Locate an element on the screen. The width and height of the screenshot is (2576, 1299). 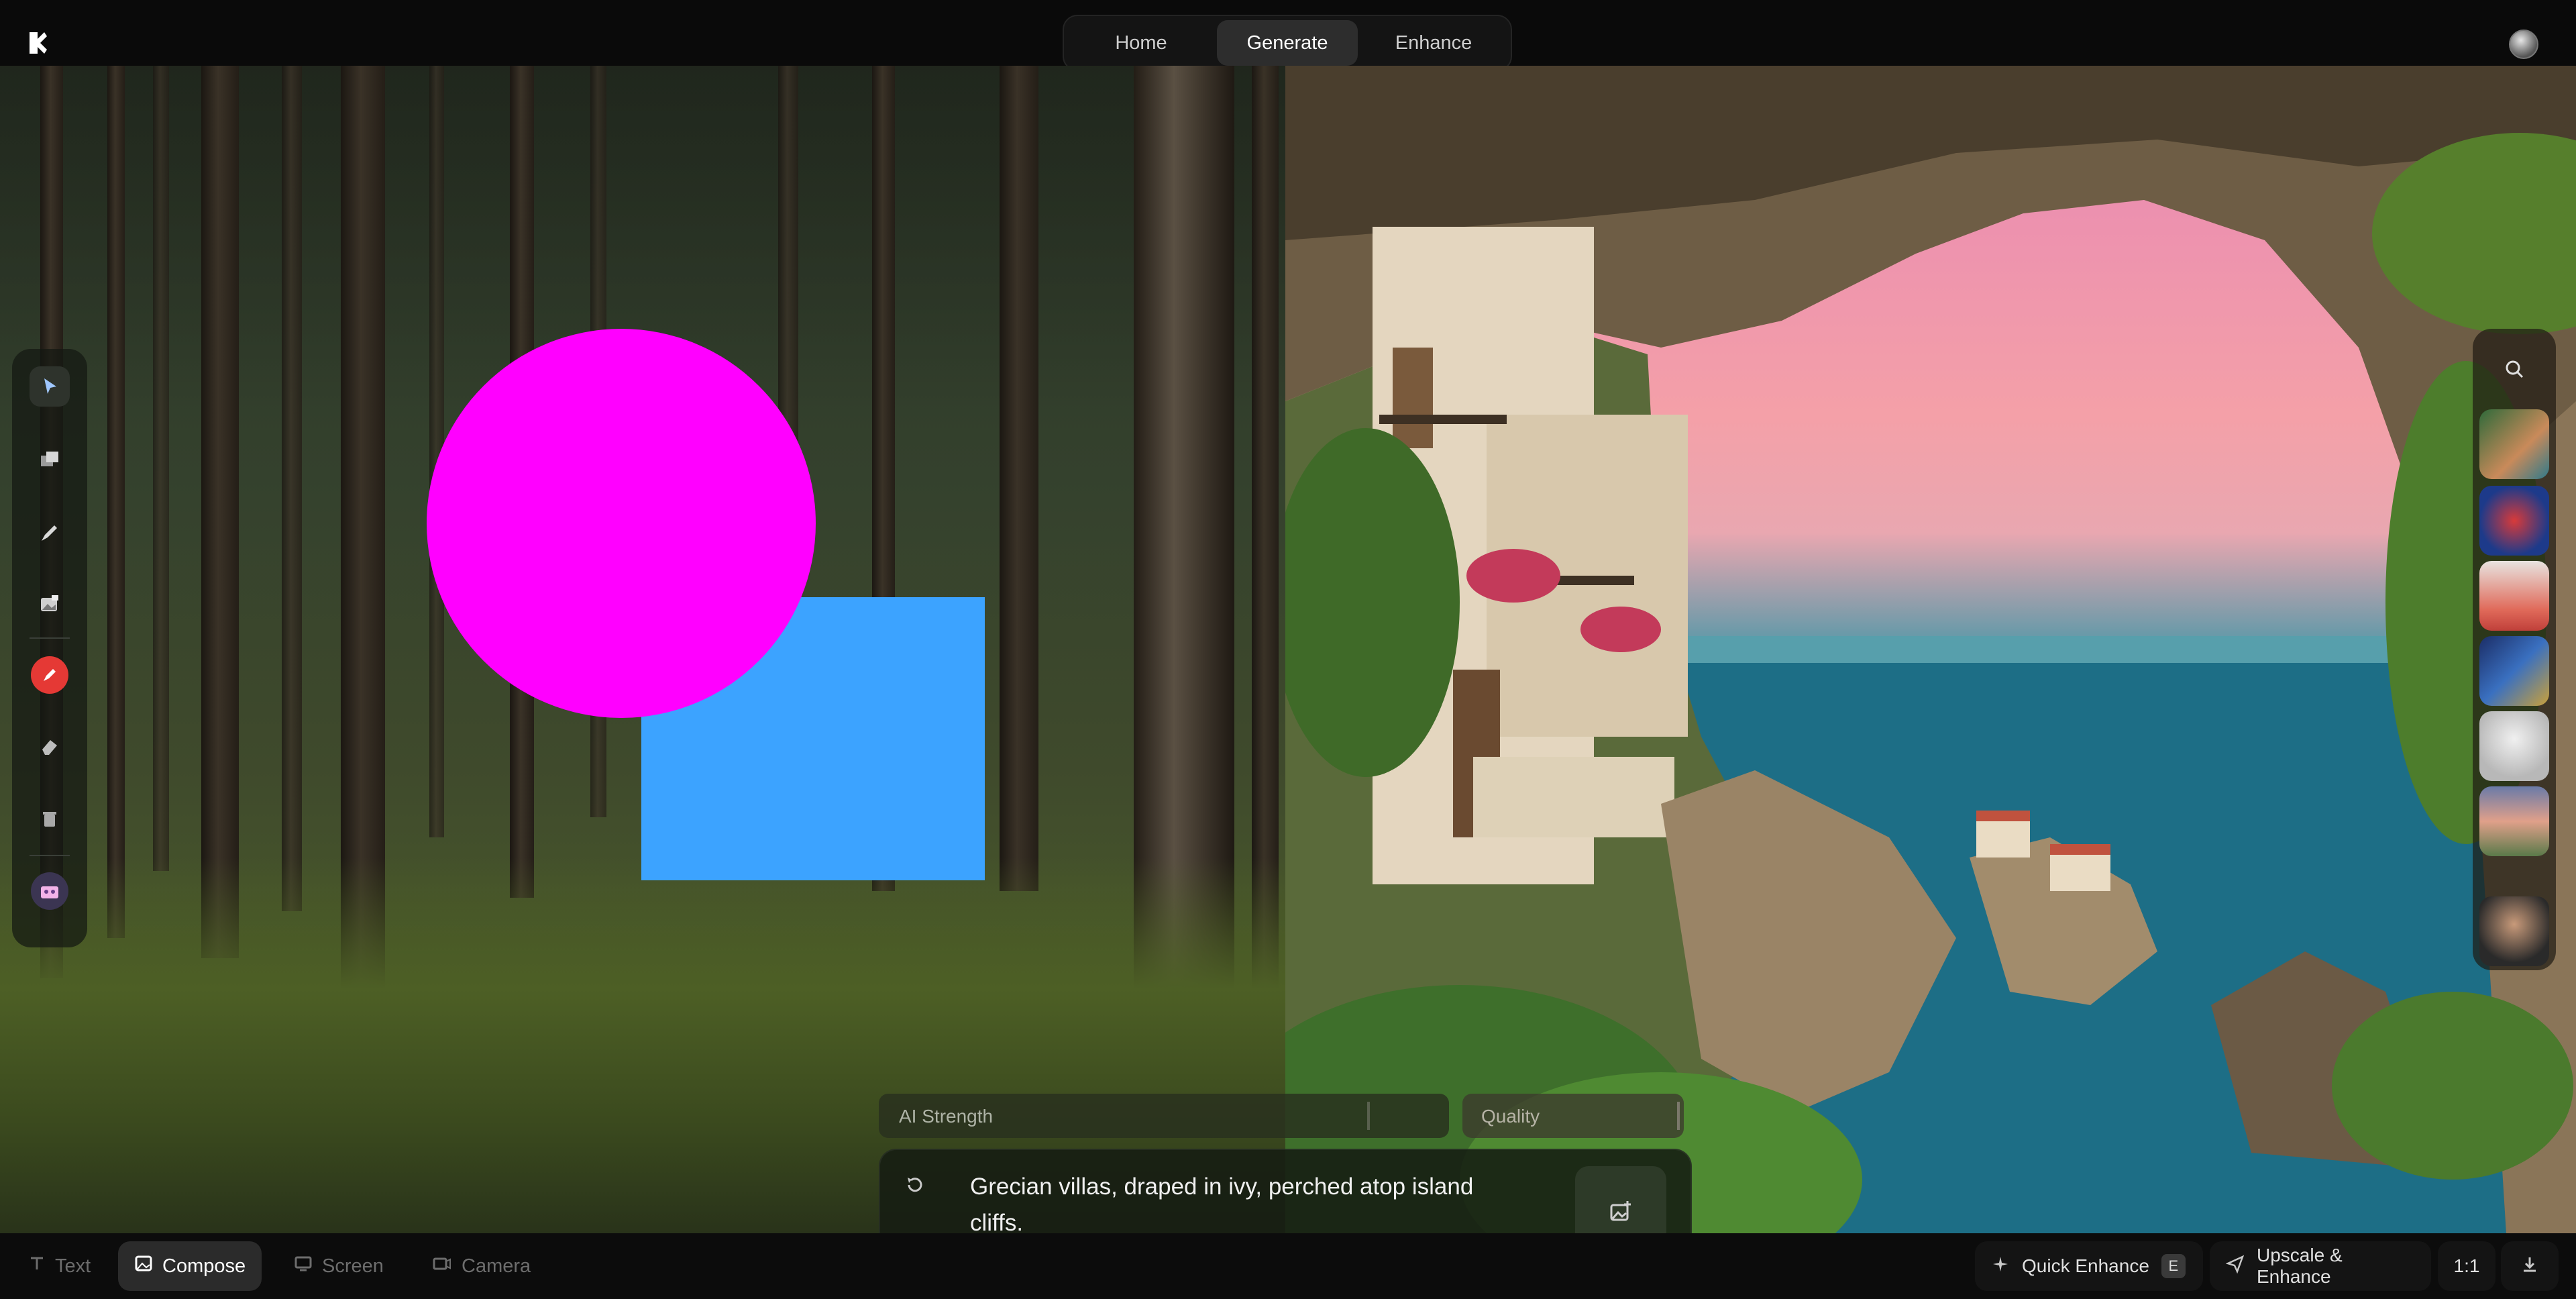
upscale-enhance-button: Upscale & Enhance is located at coordinates (2320, 1266).